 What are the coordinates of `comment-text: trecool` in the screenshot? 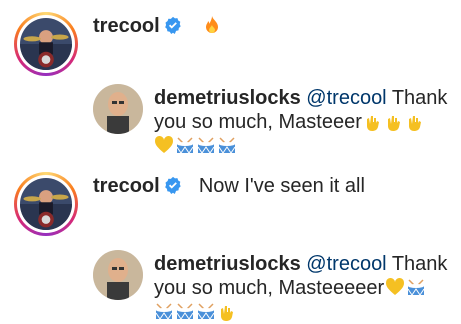 It's located at (157, 26).